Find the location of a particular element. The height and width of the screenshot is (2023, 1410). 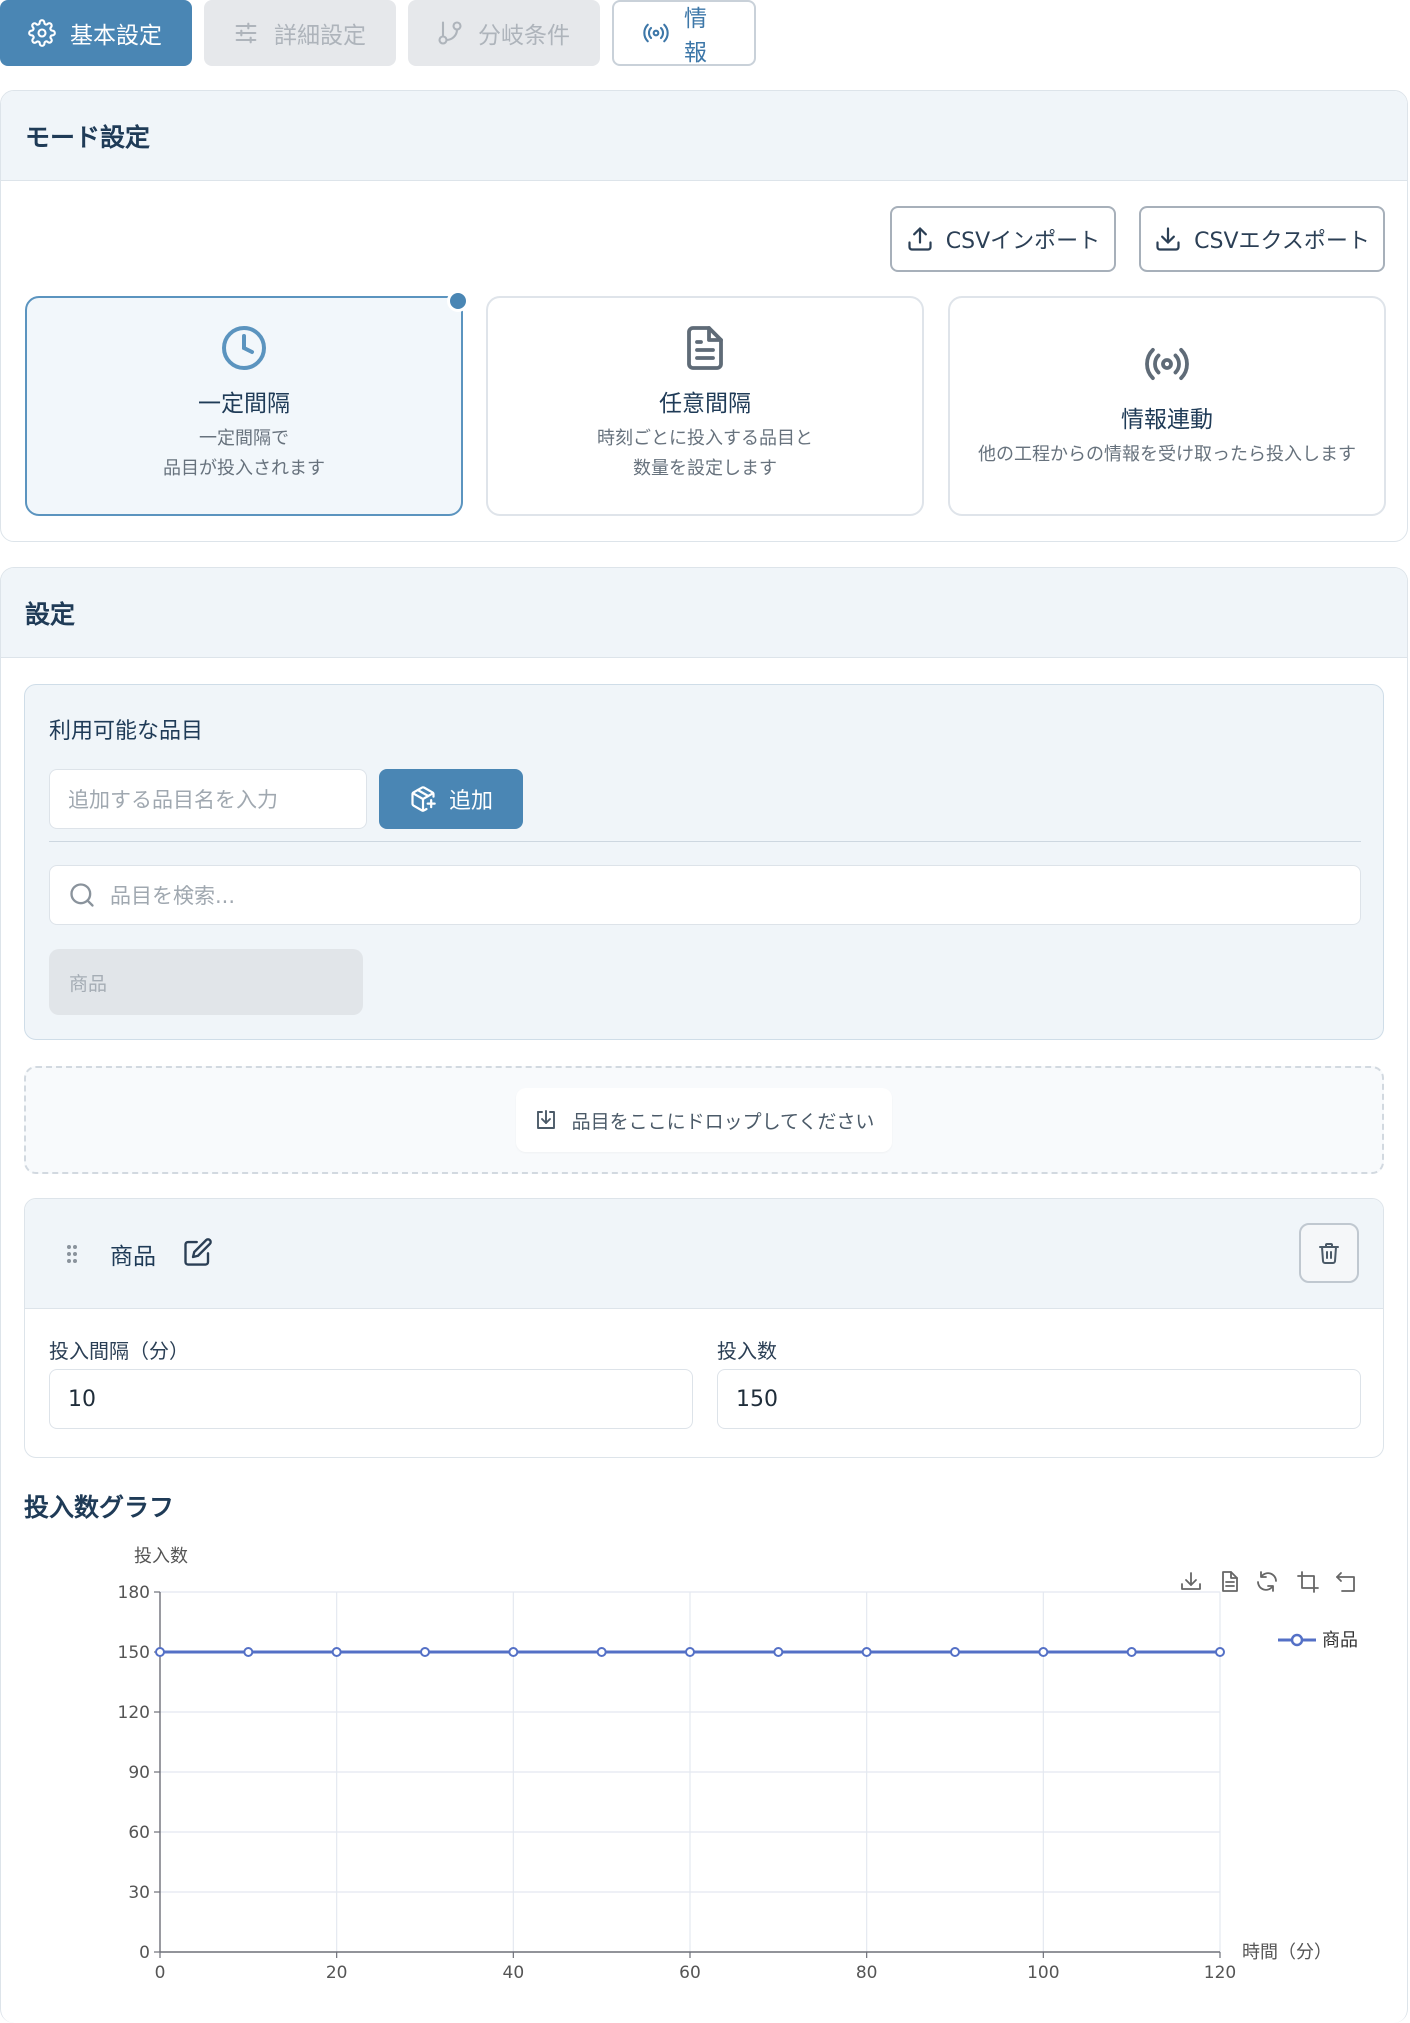

legend-label: 商品 is located at coordinates (1340, 1640).